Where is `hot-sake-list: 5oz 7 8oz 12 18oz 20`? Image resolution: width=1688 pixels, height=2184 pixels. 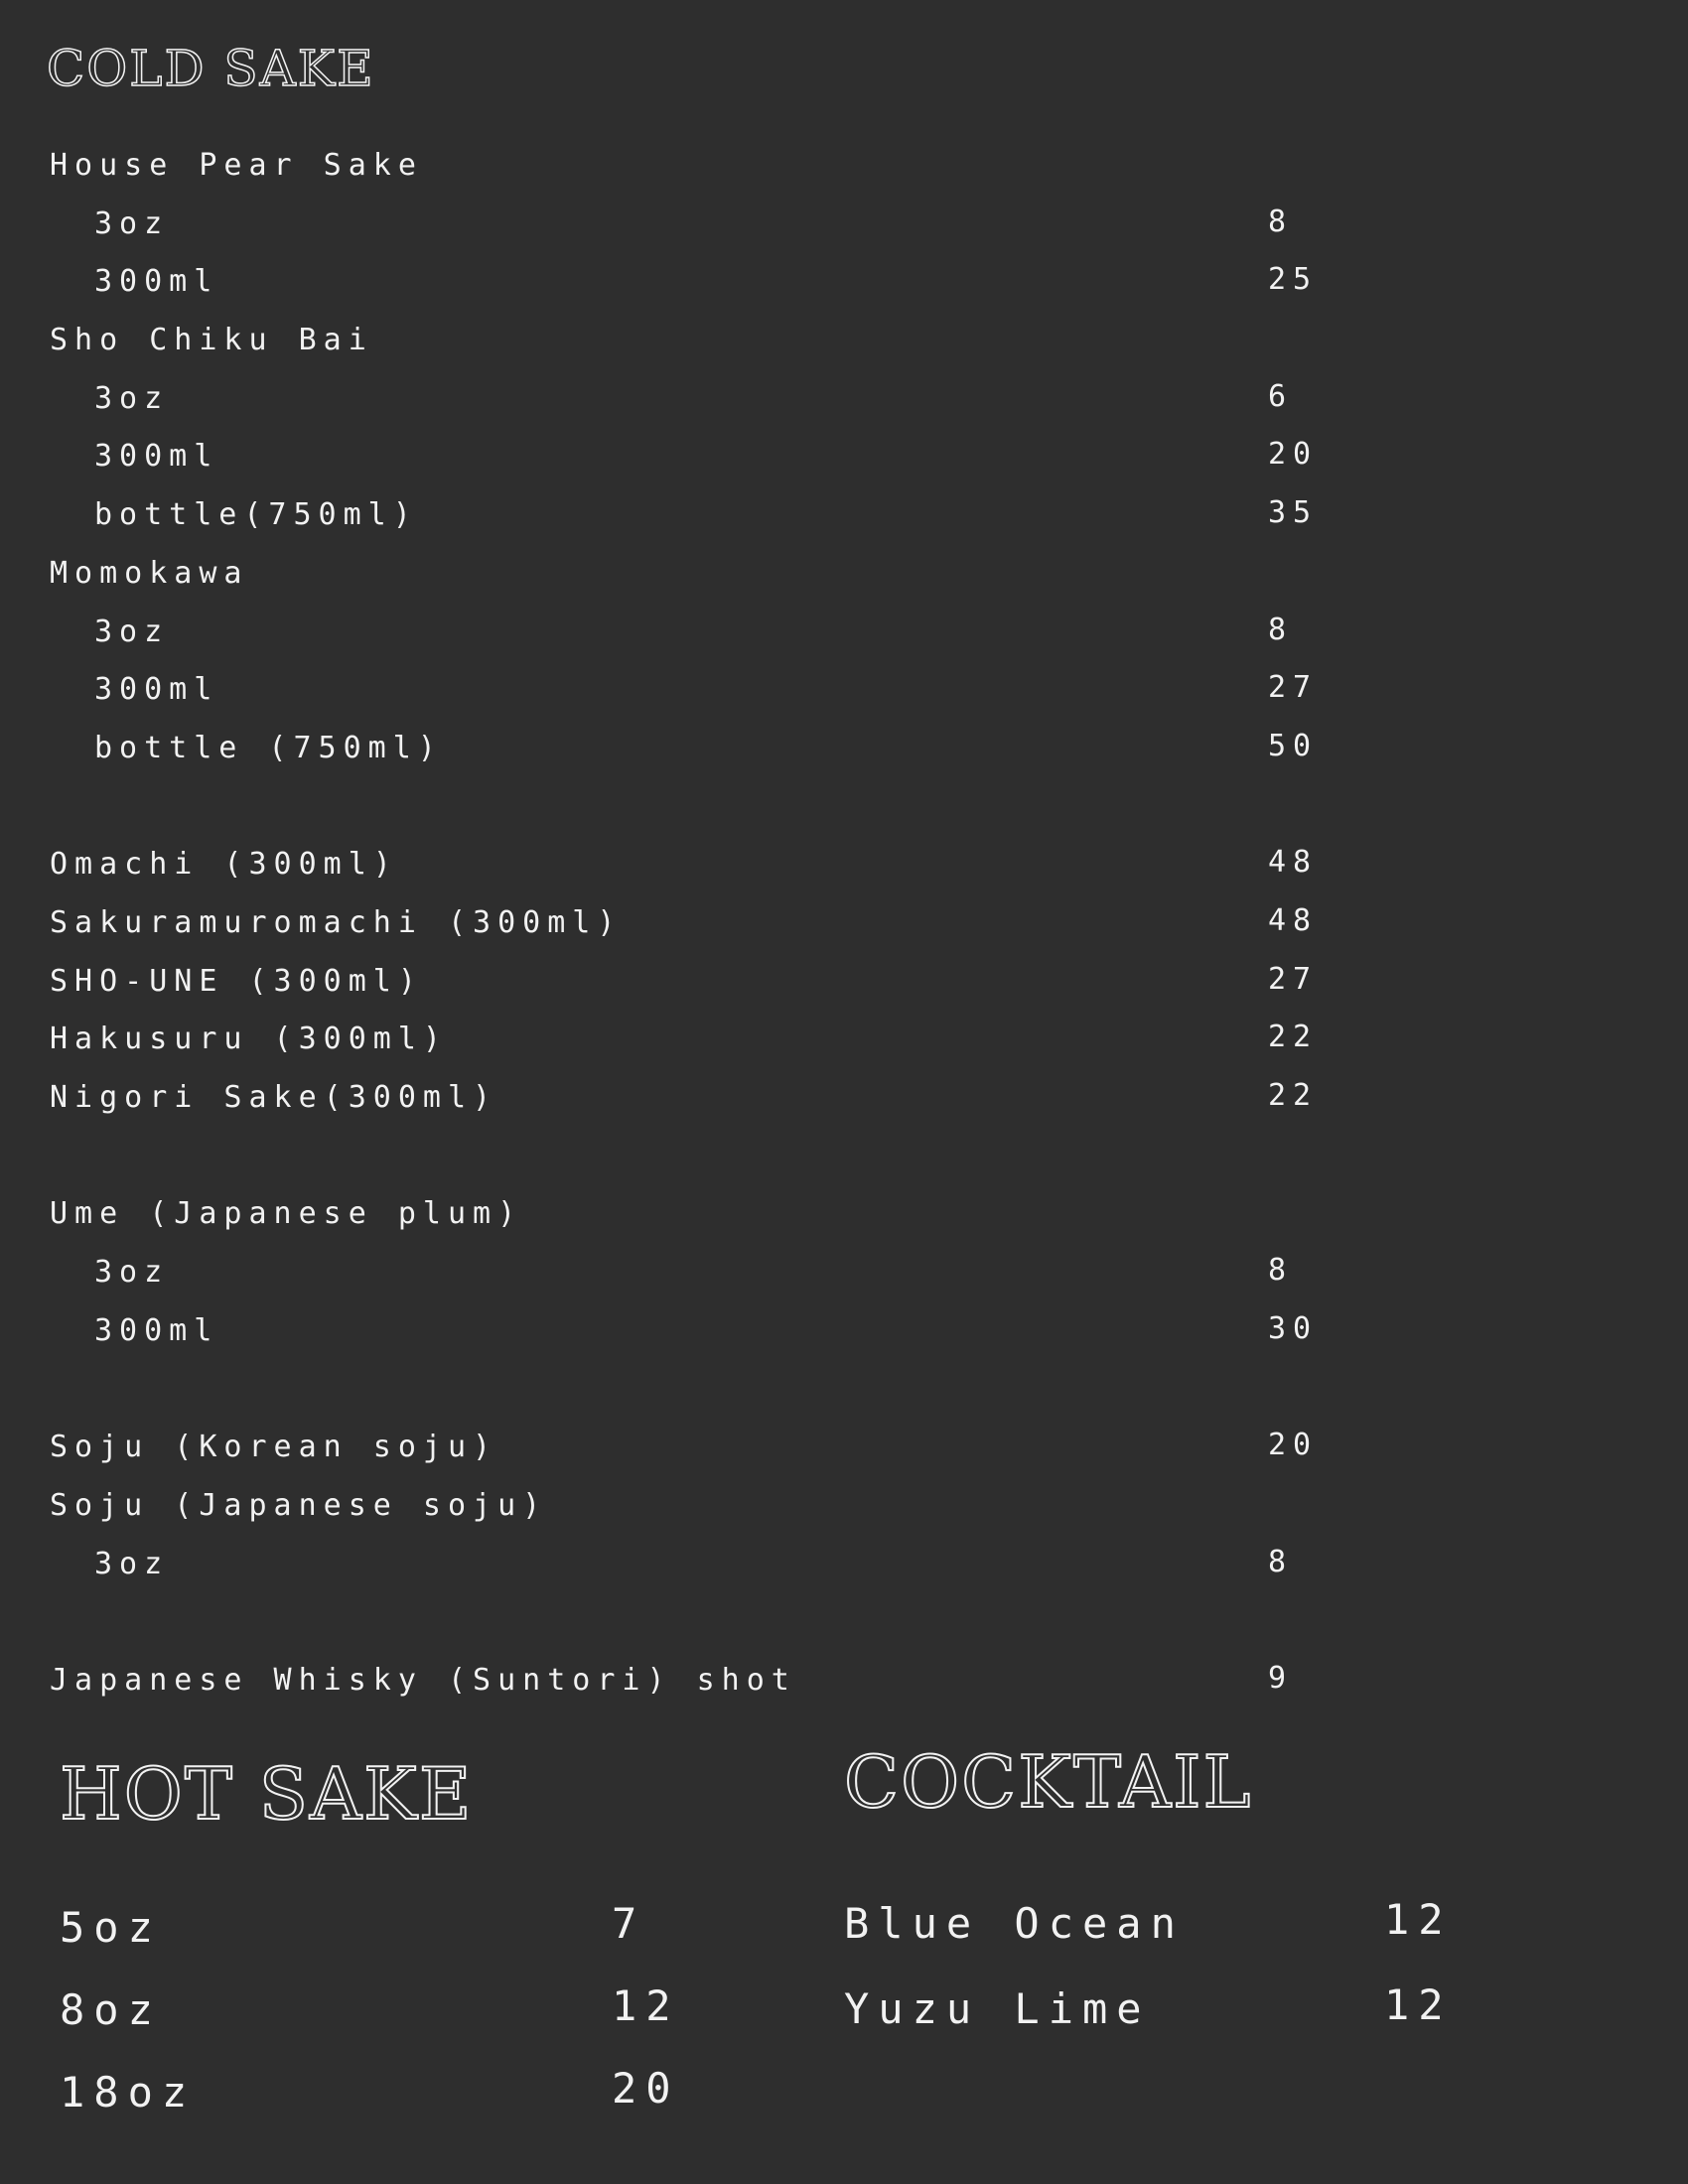 hot-sake-list: 5oz 7 8oz 12 18oz 20 is located at coordinates (407, 2009).